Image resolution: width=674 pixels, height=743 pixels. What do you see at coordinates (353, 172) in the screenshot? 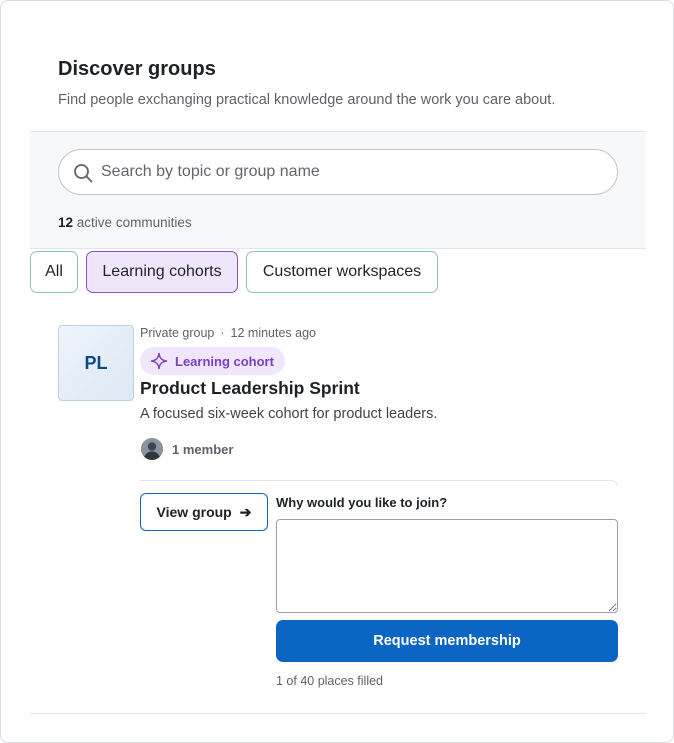
I see `search-input` at bounding box center [353, 172].